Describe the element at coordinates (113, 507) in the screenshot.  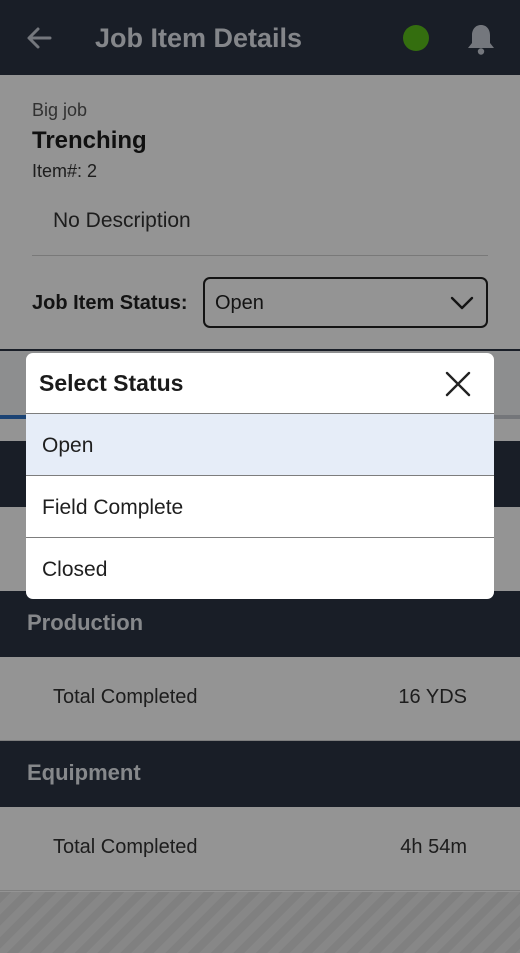
I see `status-option-label: Field Complete` at that location.